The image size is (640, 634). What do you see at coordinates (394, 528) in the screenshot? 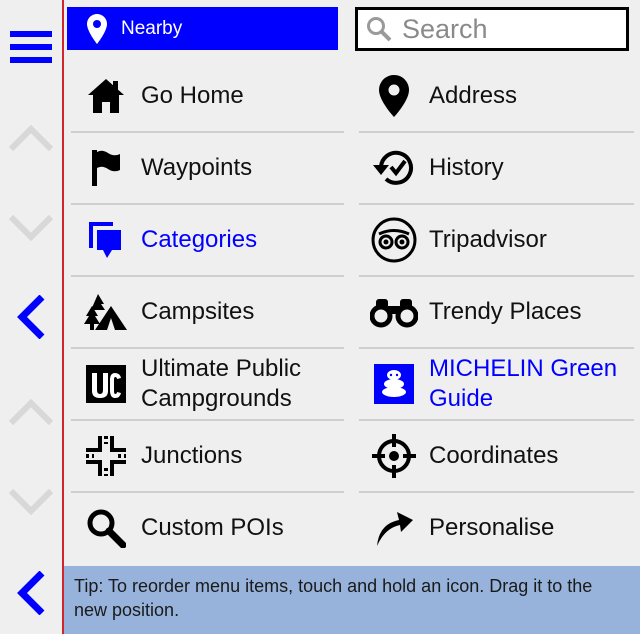
I see `arrow-icon` at bounding box center [394, 528].